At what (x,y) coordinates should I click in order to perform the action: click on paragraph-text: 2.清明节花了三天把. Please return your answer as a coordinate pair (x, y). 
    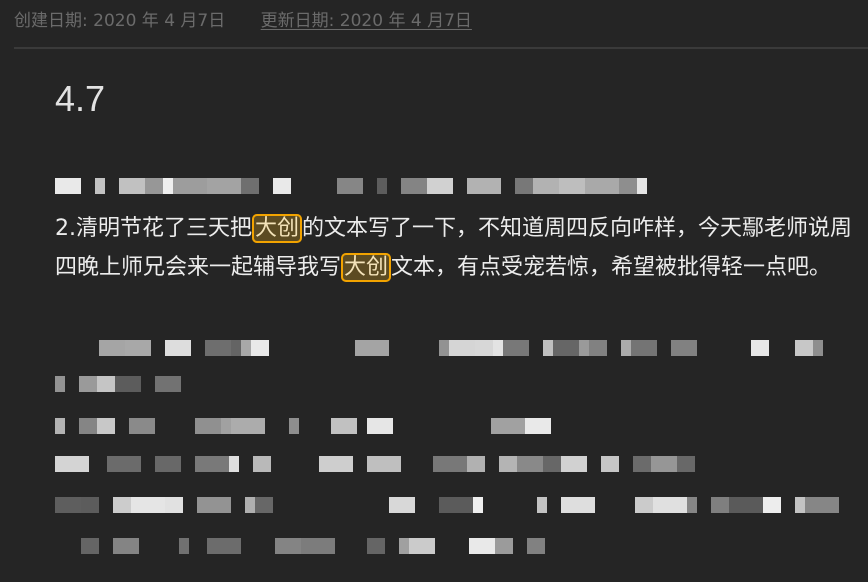
    Looking at the image, I should click on (153, 228).